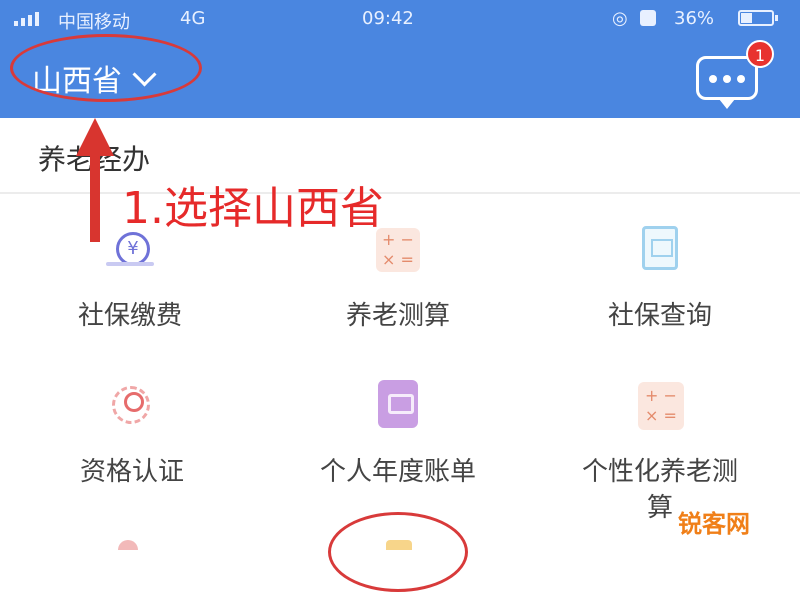  I want to click on alarm-icon: ◎, so click(620, 18).